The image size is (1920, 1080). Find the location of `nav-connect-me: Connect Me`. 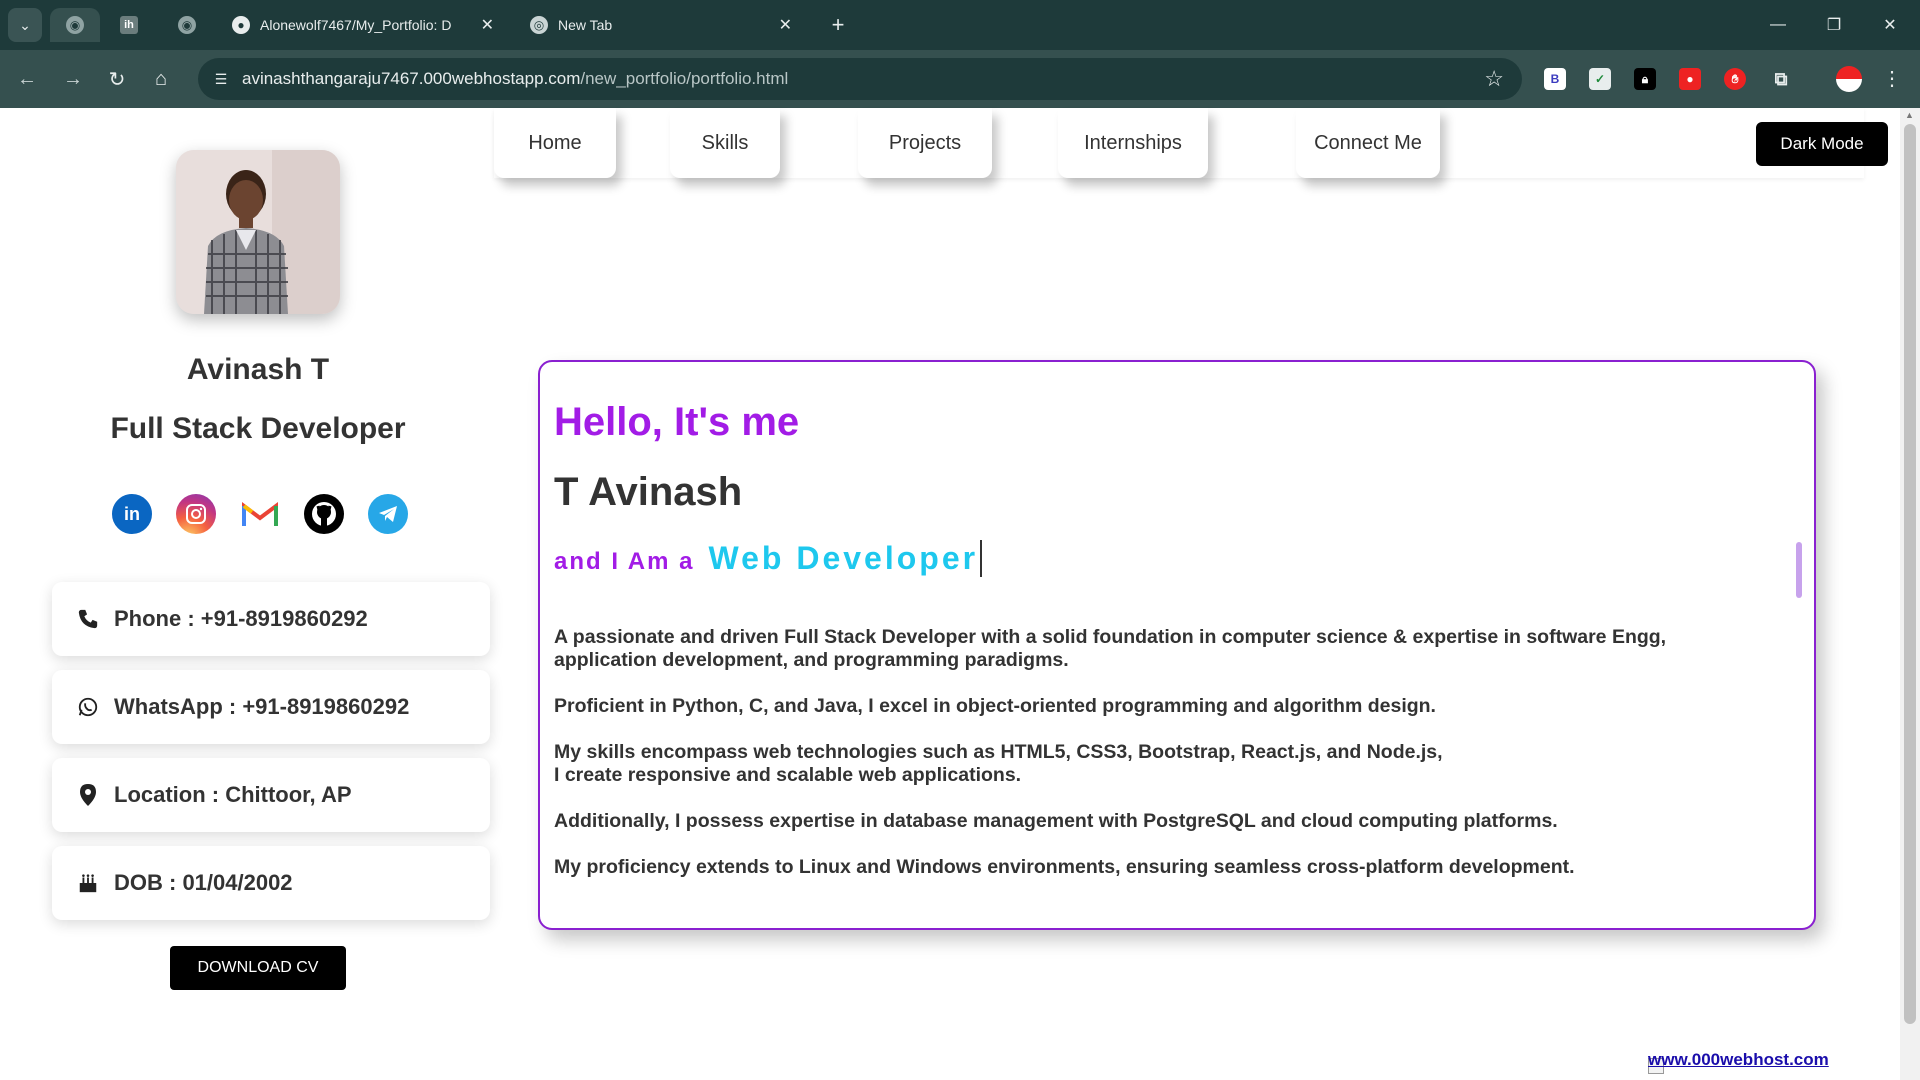

nav-connect-me: Connect Me is located at coordinates (1368, 143).